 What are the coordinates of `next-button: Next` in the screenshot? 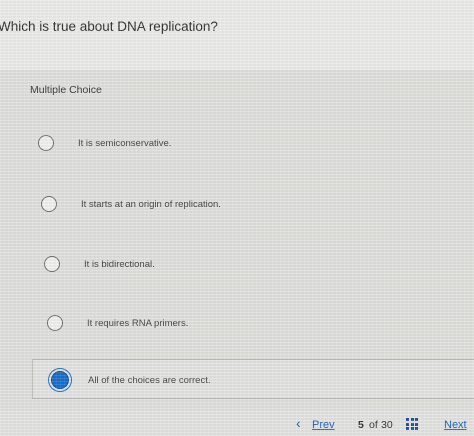 It's located at (455, 425).